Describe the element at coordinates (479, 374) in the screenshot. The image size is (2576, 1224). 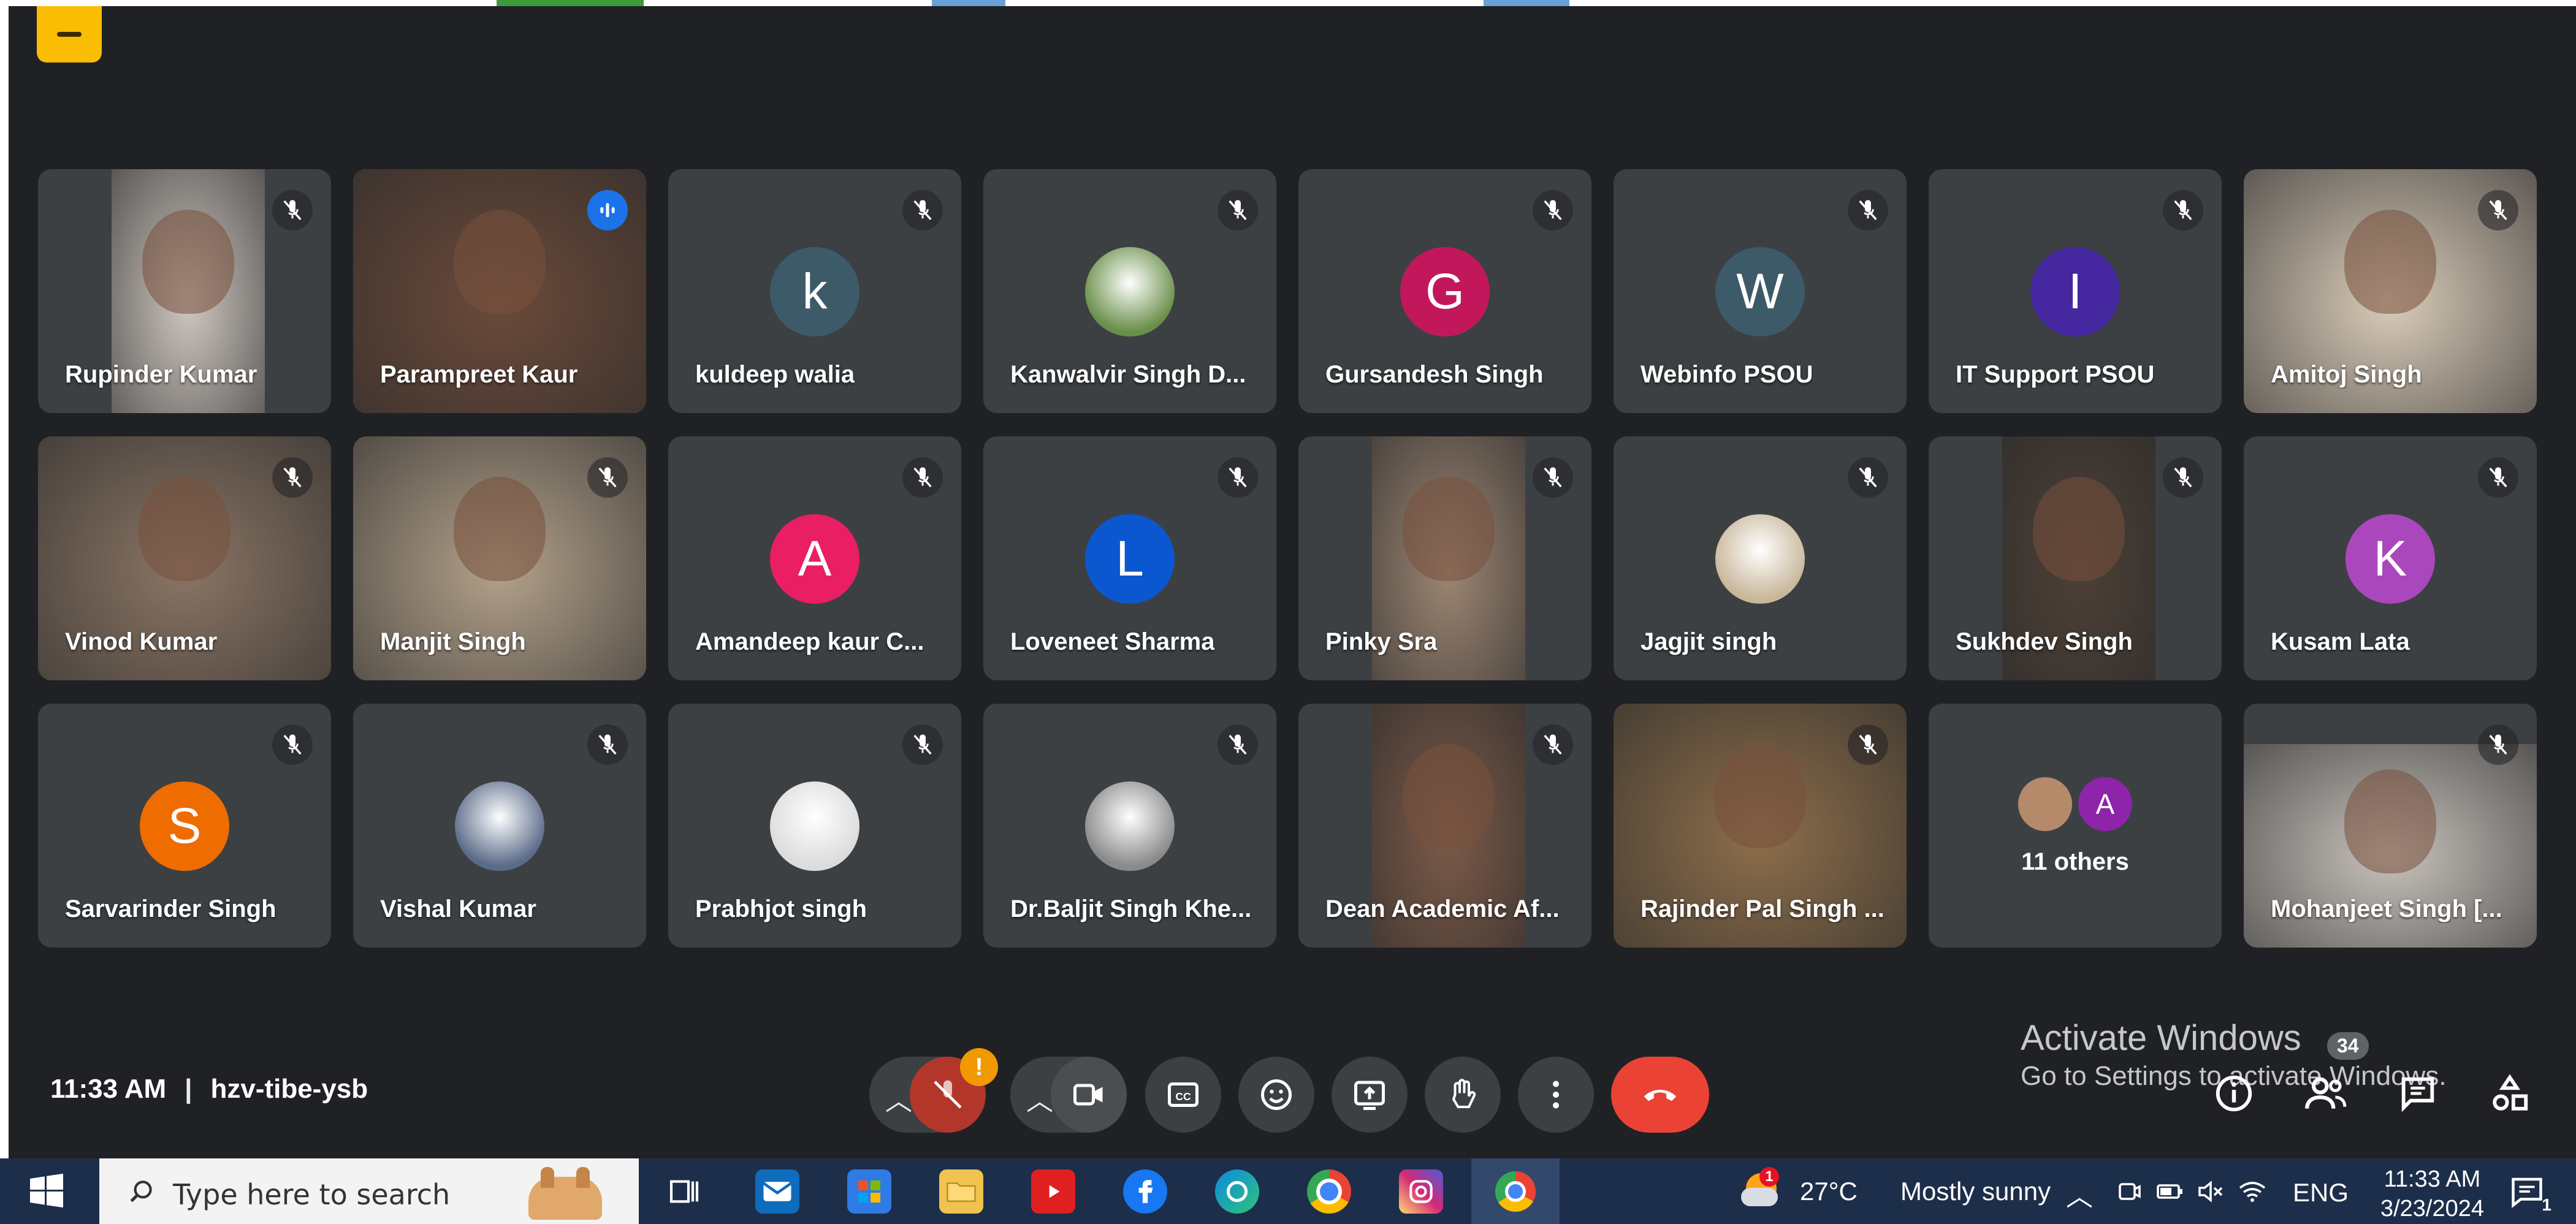
I see `participant-name: Parampreet Kaur` at that location.